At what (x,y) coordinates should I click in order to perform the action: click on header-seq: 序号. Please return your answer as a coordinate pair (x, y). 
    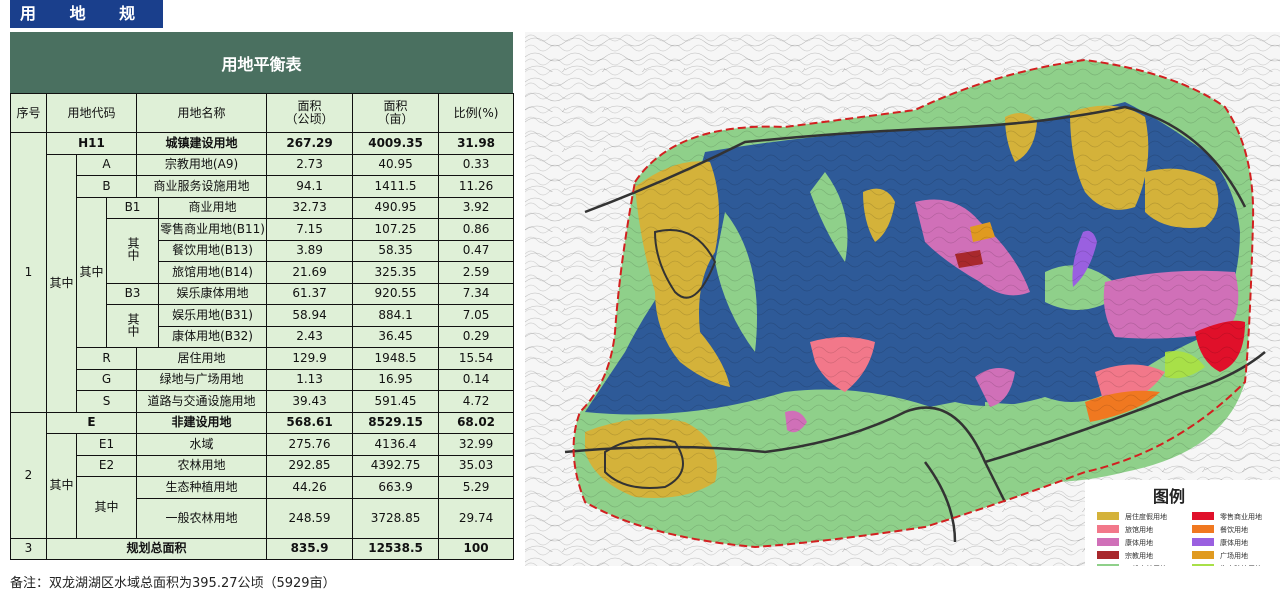
    Looking at the image, I should click on (28, 113).